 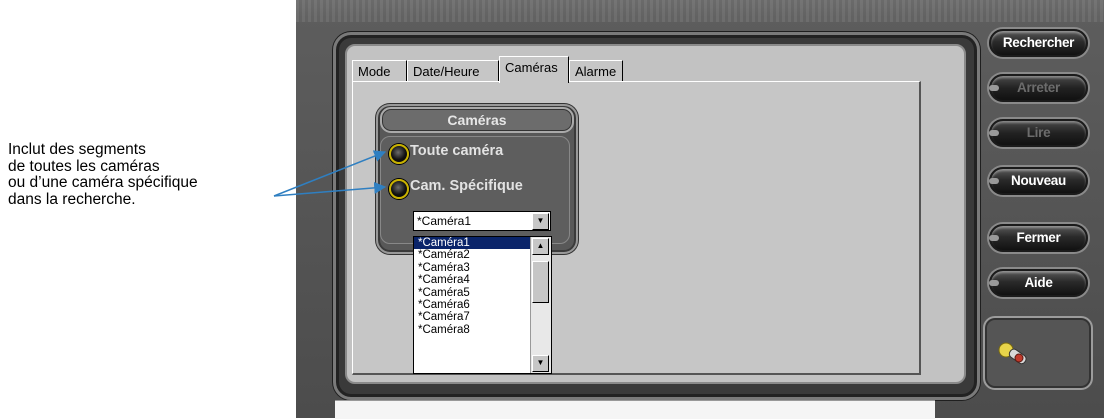 What do you see at coordinates (330, 189) in the screenshot?
I see `arrow-to-specific-camera` at bounding box center [330, 189].